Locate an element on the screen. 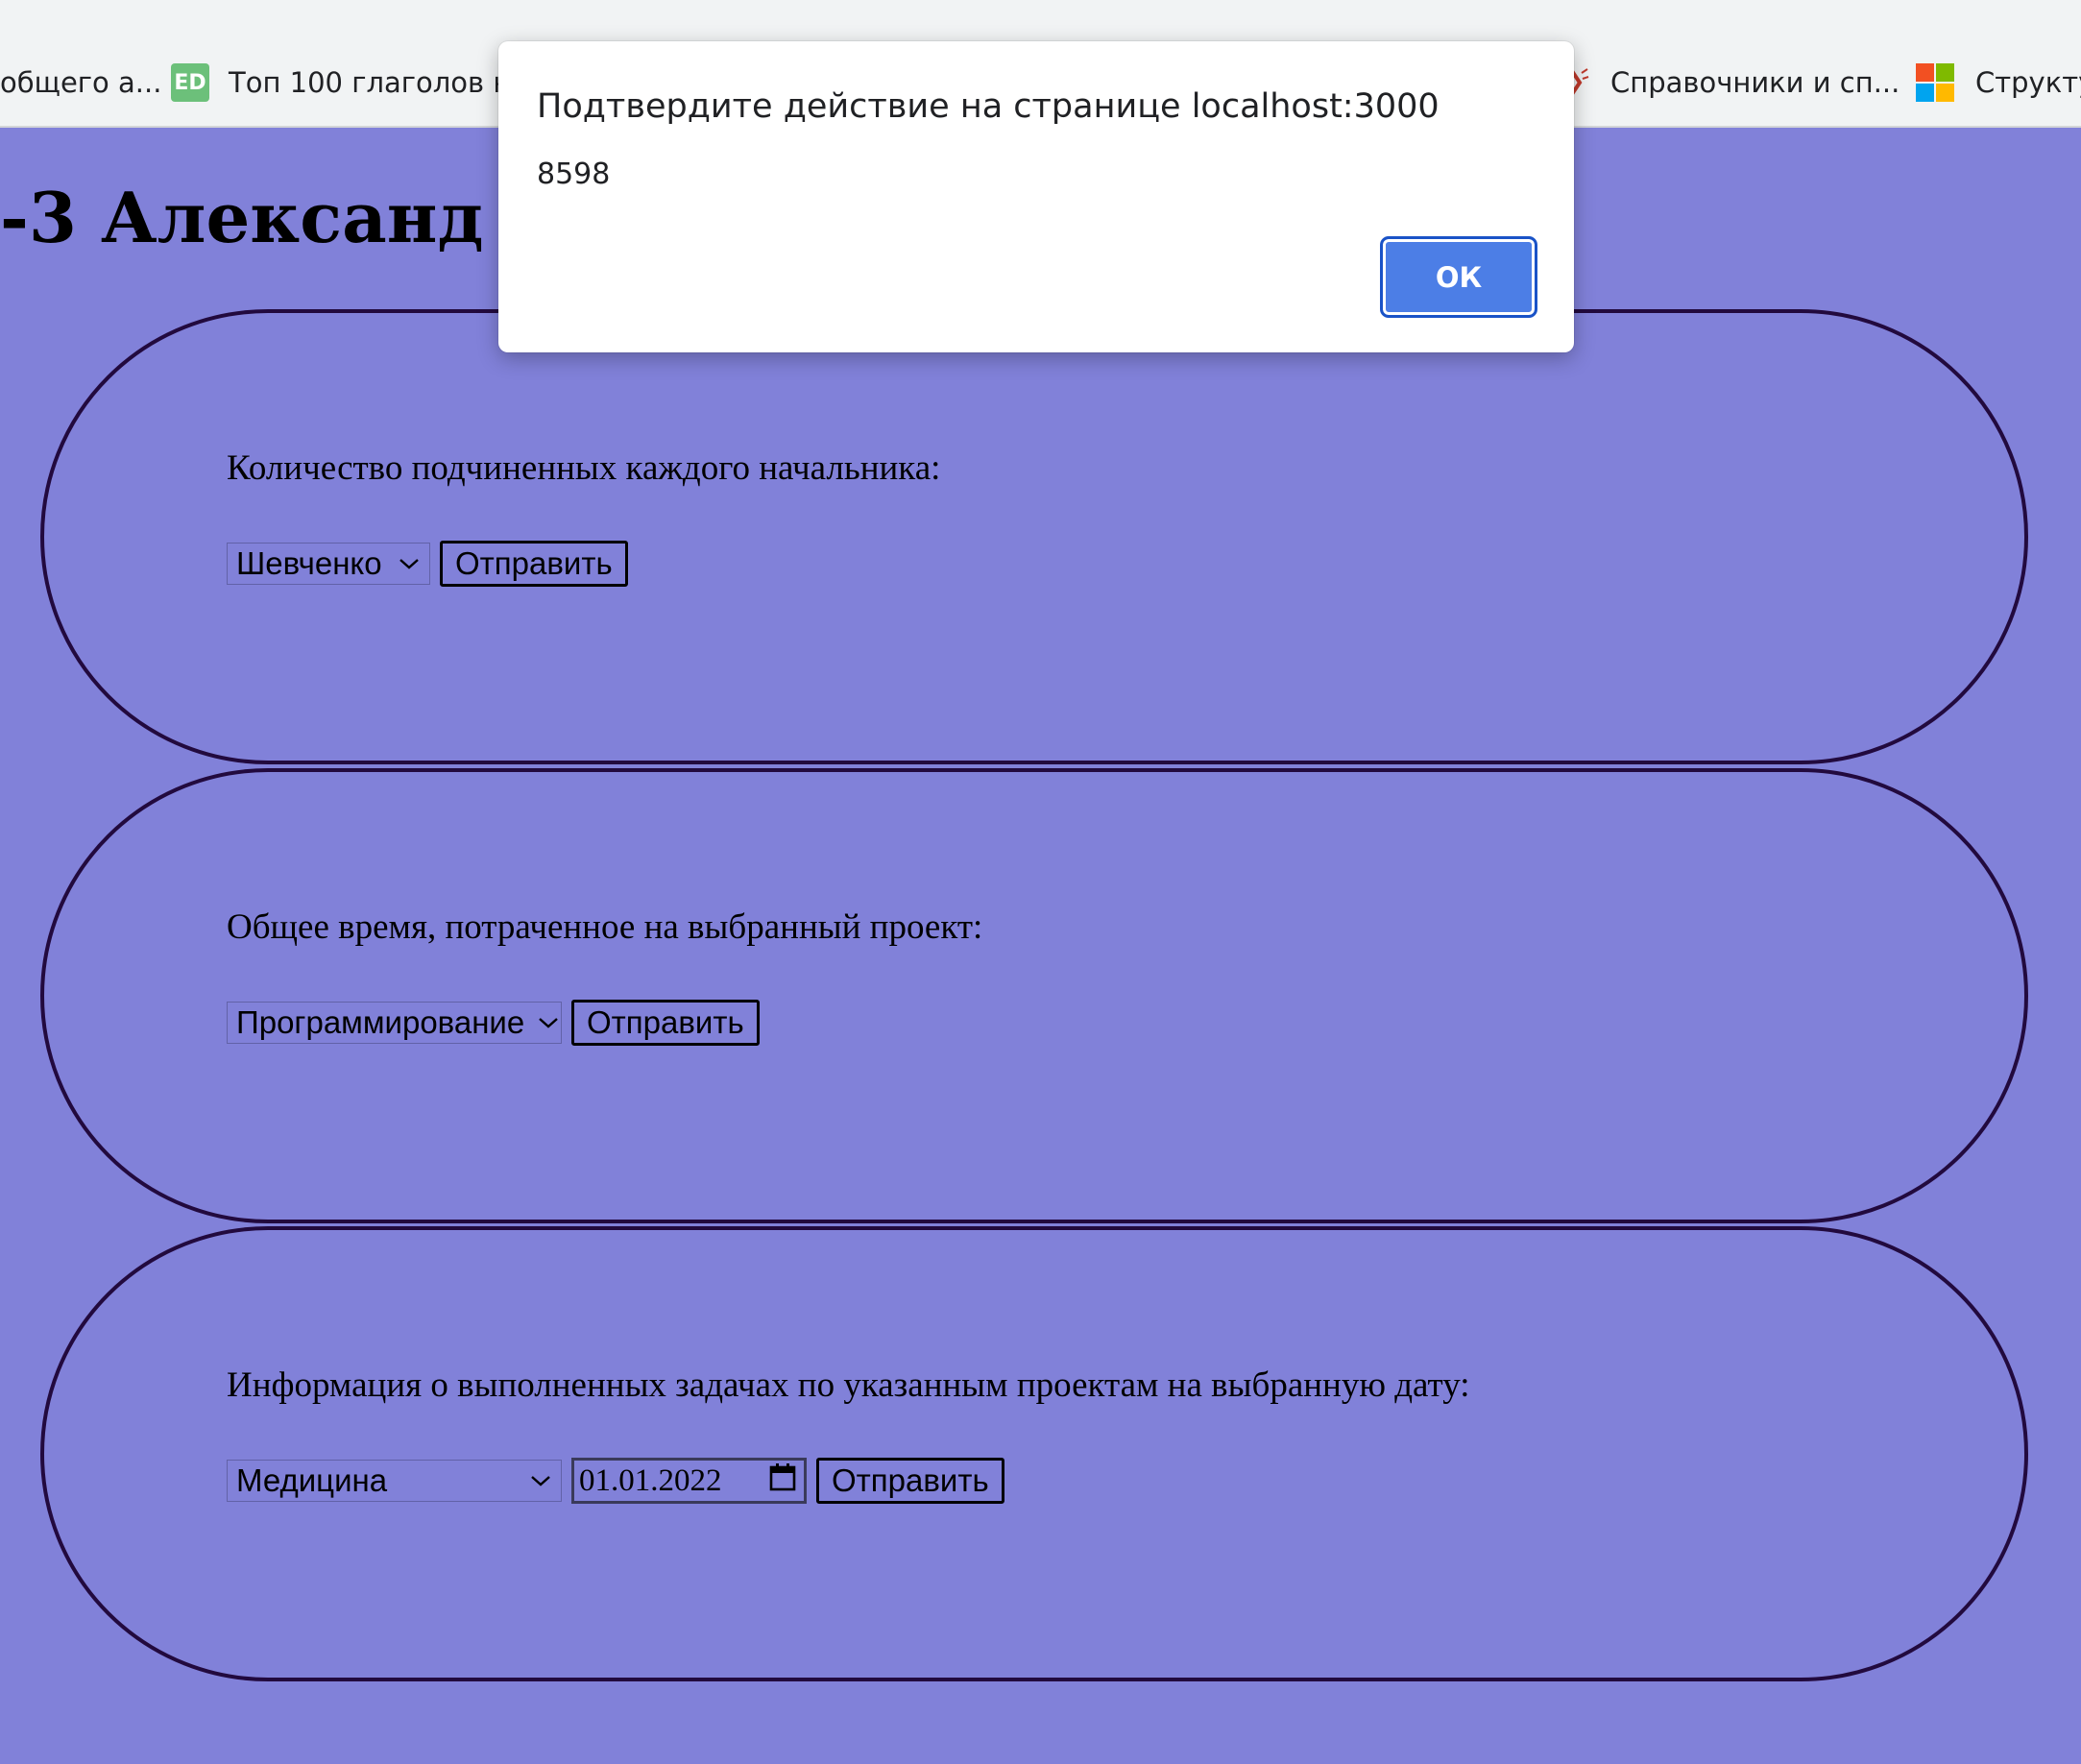 The height and width of the screenshot is (1764, 2081). project-select: Программирование is located at coordinates (395, 1023).